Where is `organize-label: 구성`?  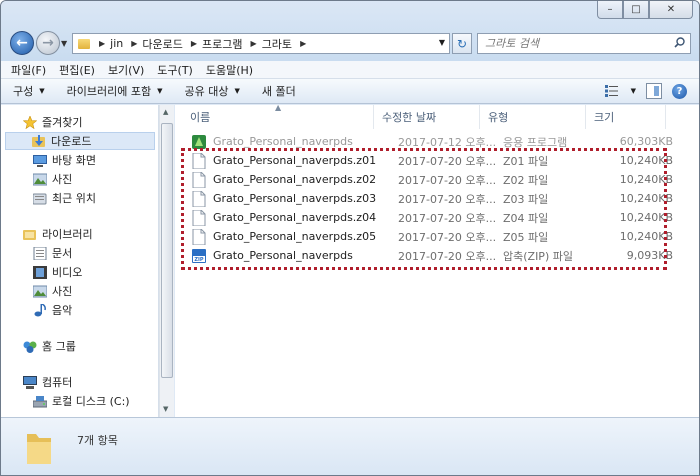
organize-label: 구성 is located at coordinates (23, 91).